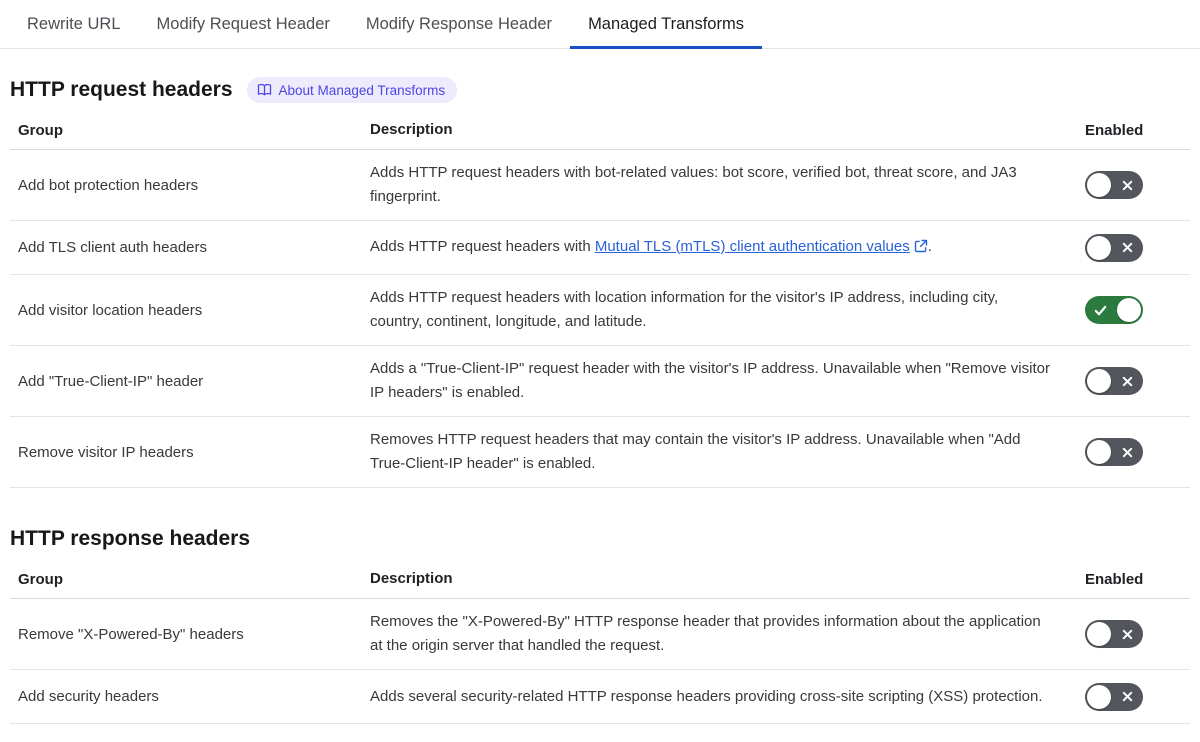  What do you see at coordinates (921, 249) in the screenshot?
I see `external-link-icon` at bounding box center [921, 249].